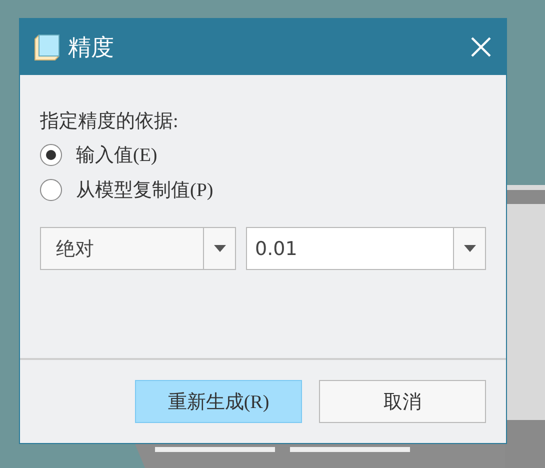 The image size is (545, 468). What do you see at coordinates (218, 401) in the screenshot?
I see `regenerate-button: 重新生成(R)` at bounding box center [218, 401].